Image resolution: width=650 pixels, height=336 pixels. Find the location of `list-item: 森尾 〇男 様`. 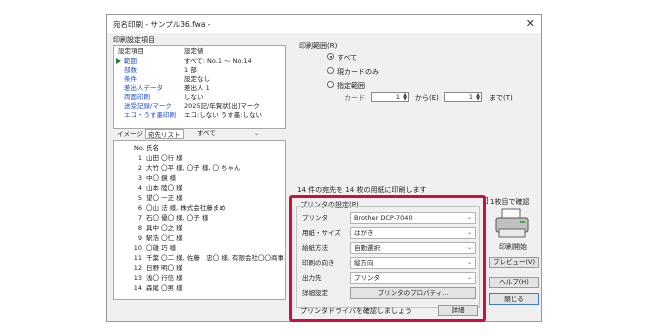

list-item: 森尾 〇男 様 is located at coordinates (164, 288).